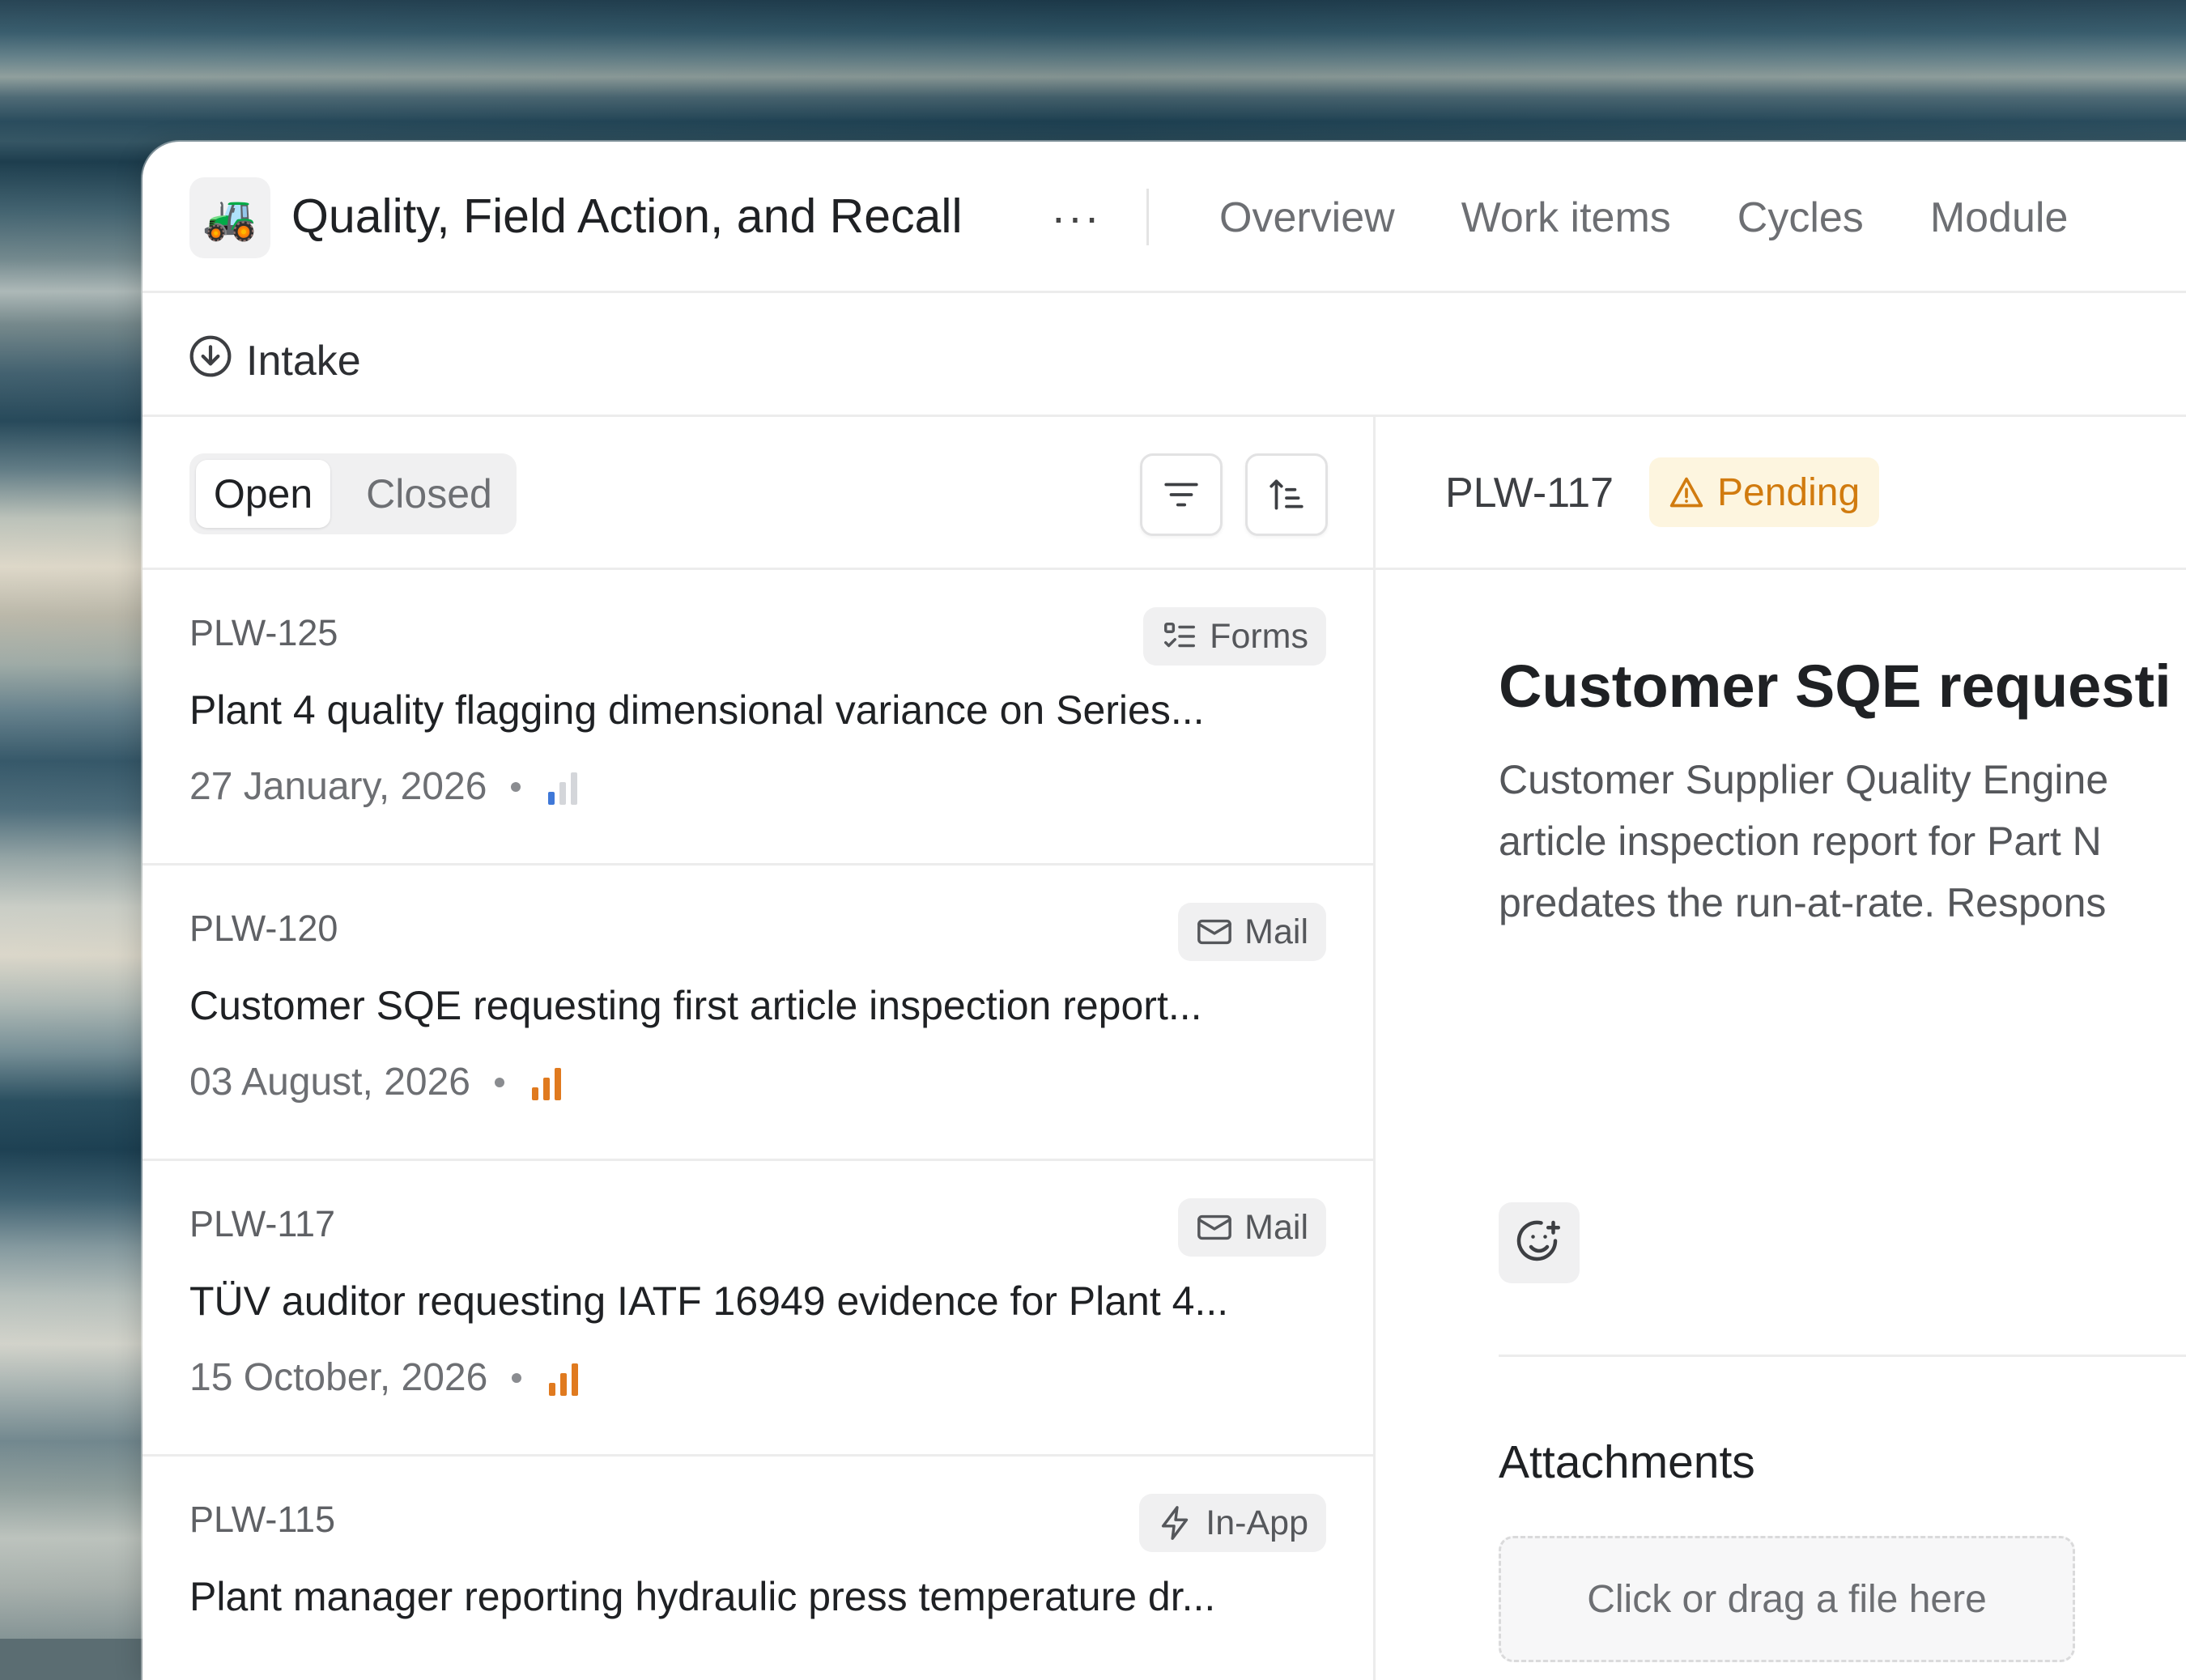  I want to click on filter-icon, so click(1181, 495).